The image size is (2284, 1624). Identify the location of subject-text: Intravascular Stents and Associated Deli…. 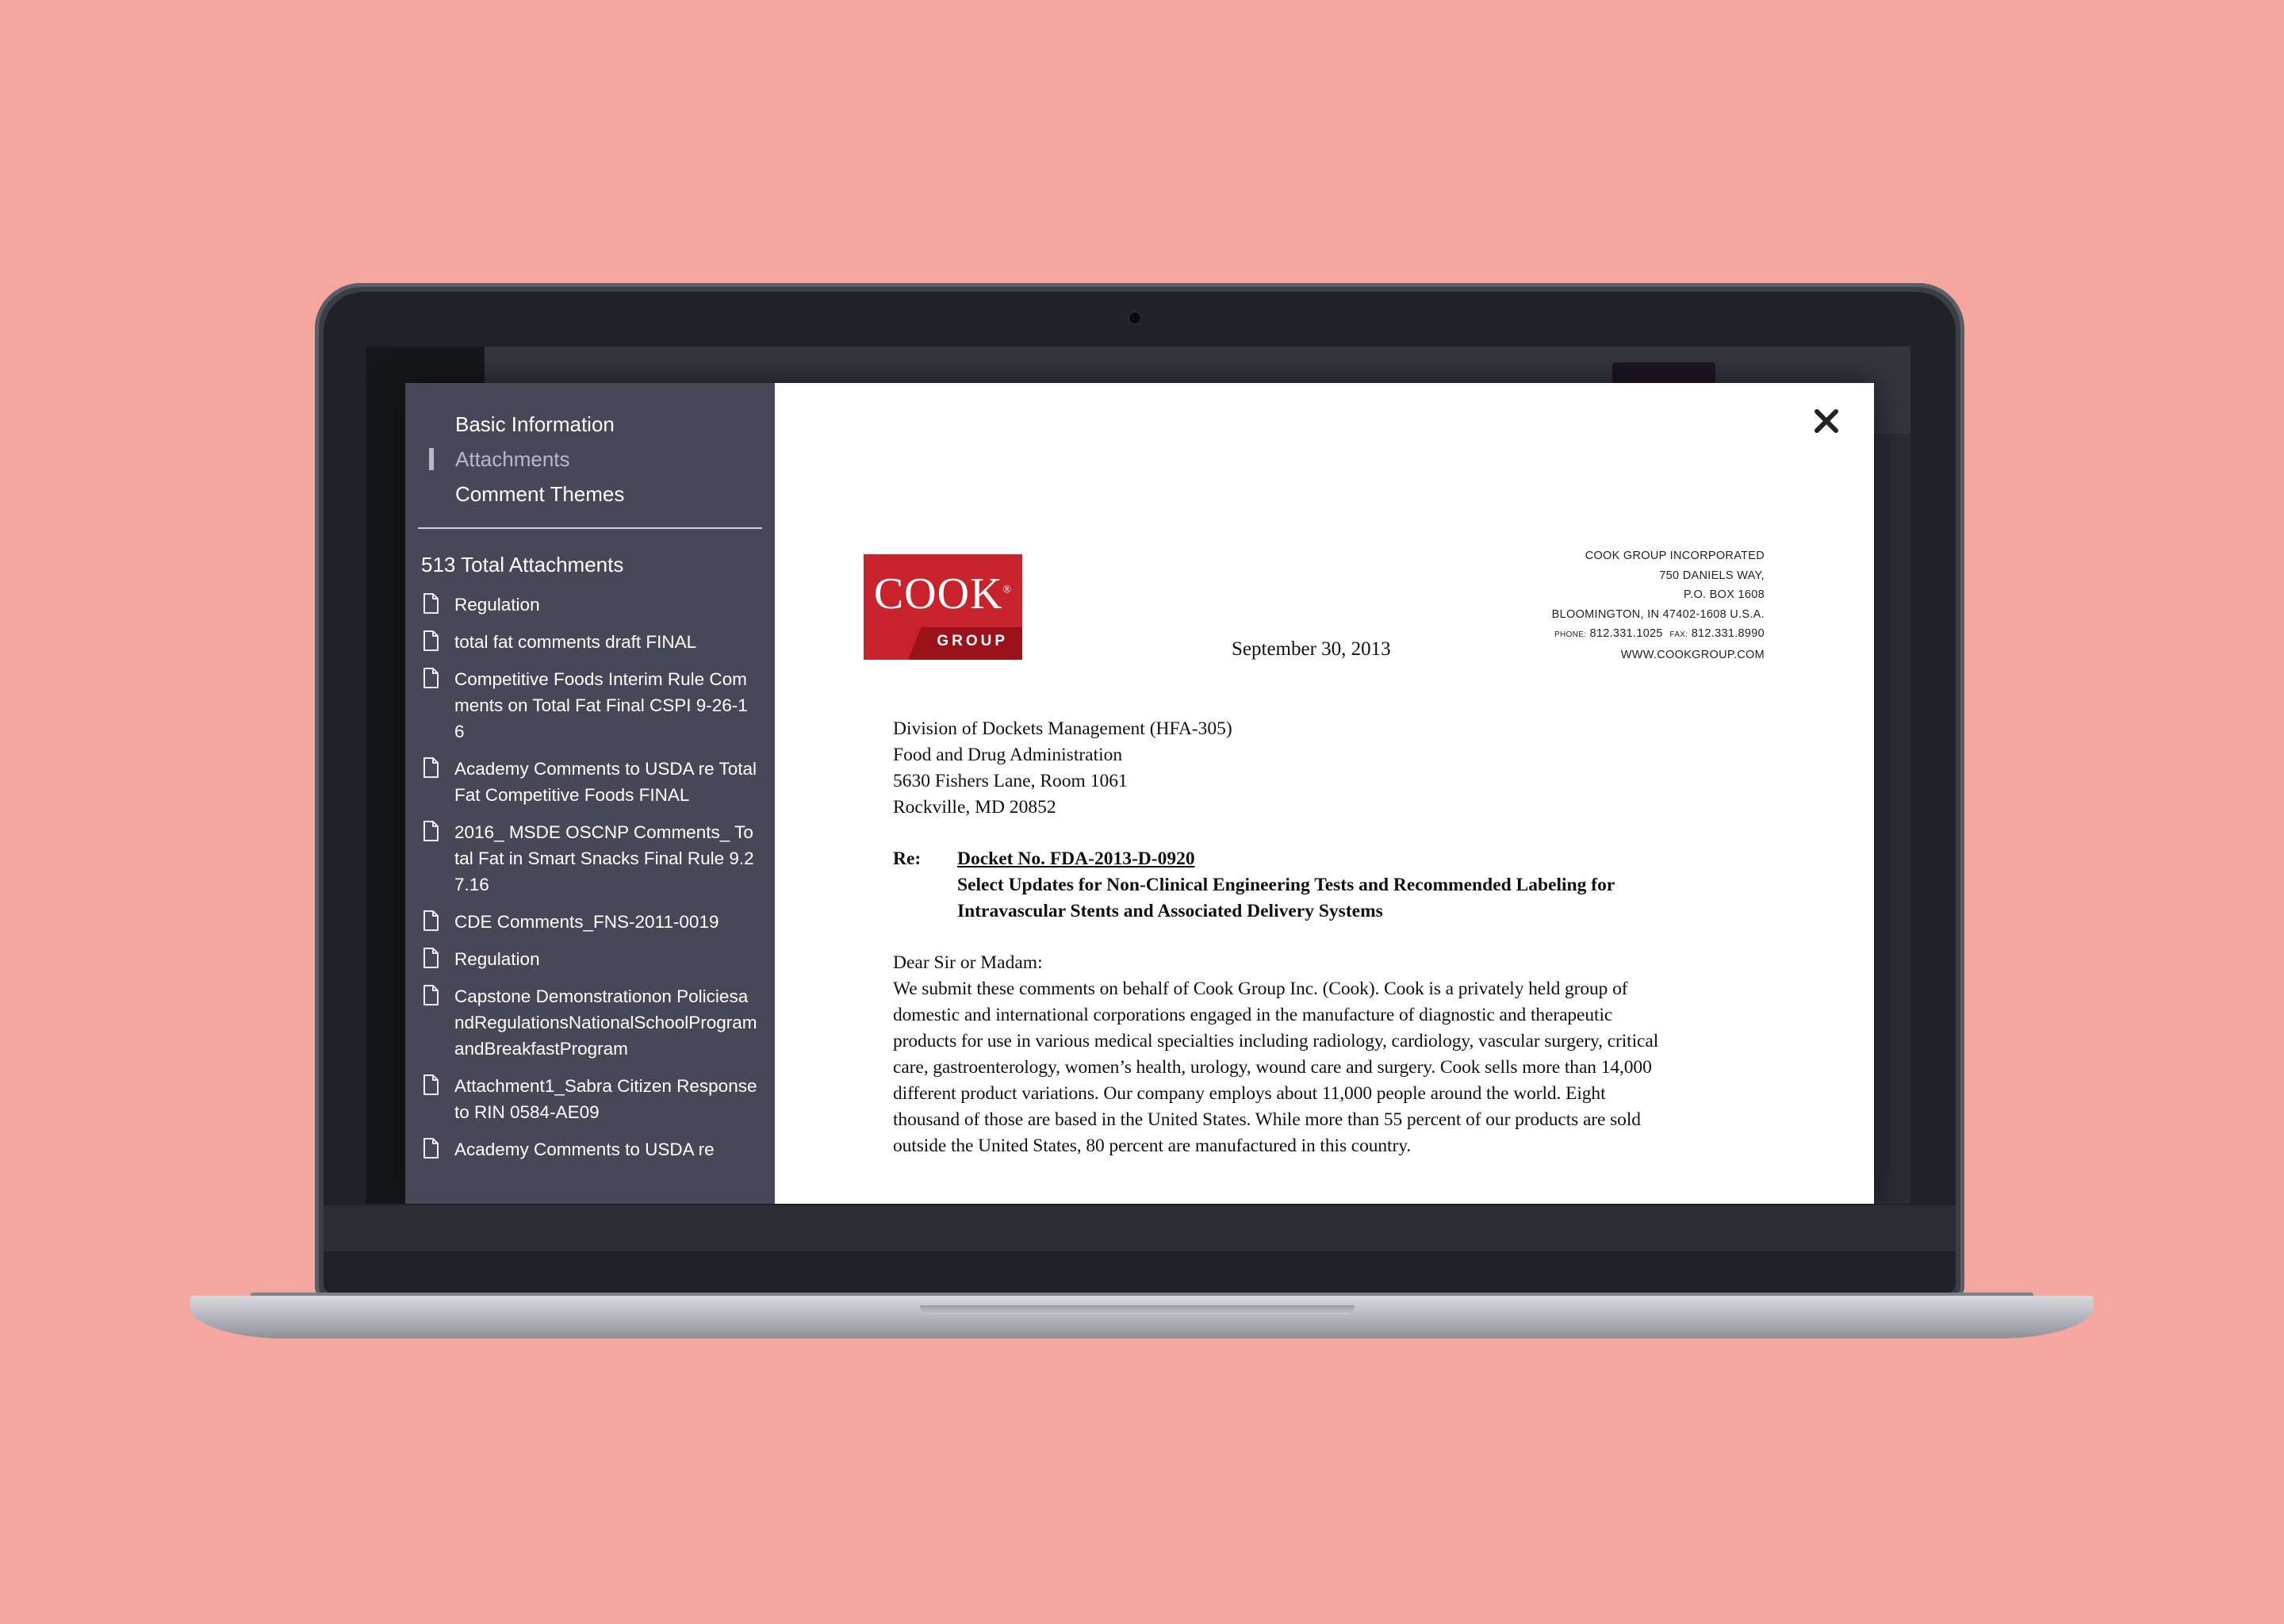
(1170, 911).